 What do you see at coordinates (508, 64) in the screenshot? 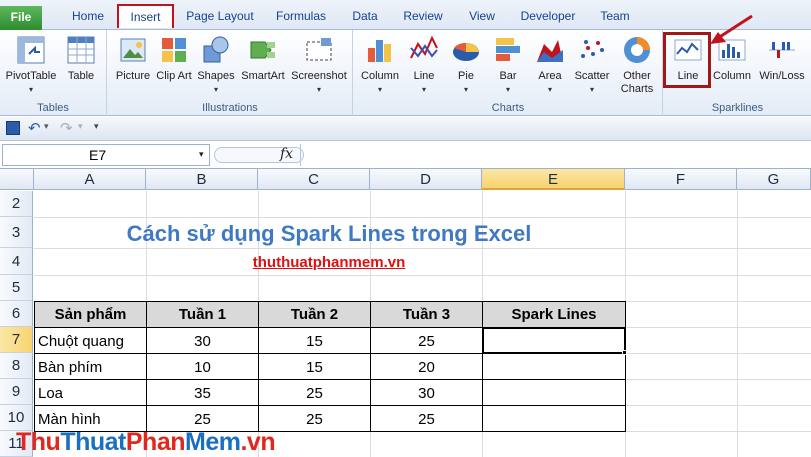
I see `bar-chart-button: Bar ▾` at bounding box center [508, 64].